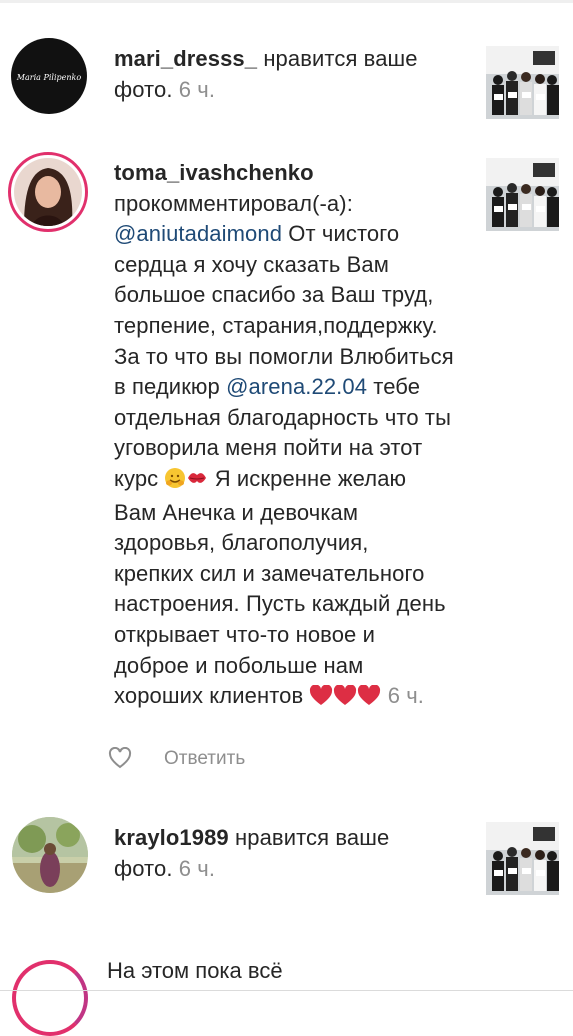  Describe the element at coordinates (197, 482) in the screenshot. I see `kiss-mark-icon` at that location.